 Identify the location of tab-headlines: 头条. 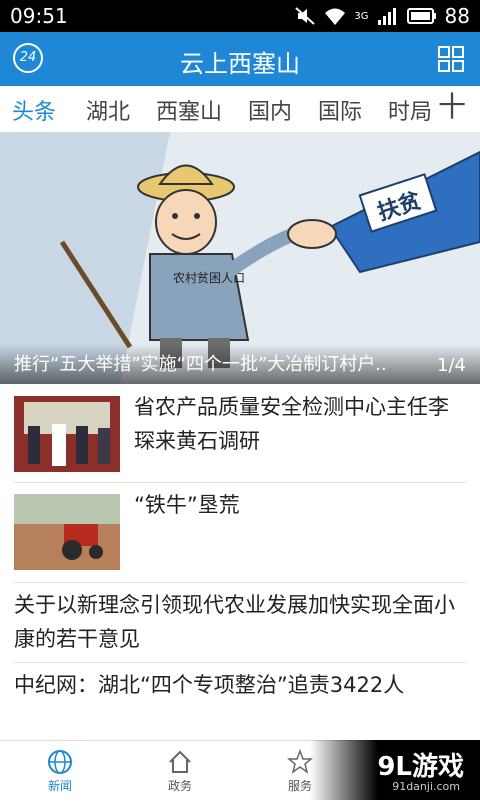
(34, 110).